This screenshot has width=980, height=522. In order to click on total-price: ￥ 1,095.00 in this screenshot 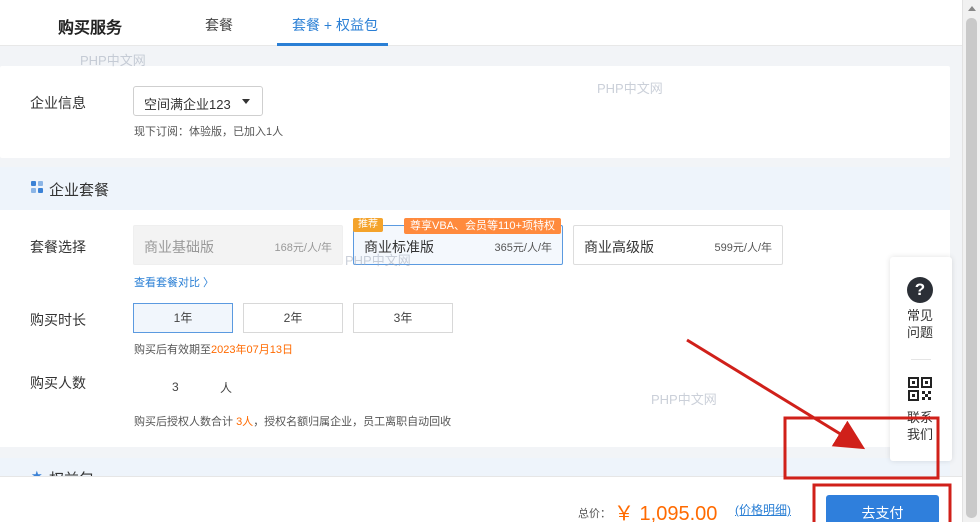, I will do `click(666, 512)`.